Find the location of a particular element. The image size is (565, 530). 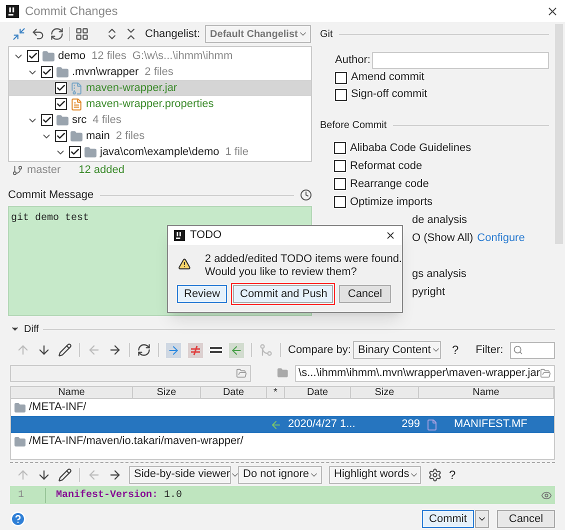

settings-icon is located at coordinates (435, 475).